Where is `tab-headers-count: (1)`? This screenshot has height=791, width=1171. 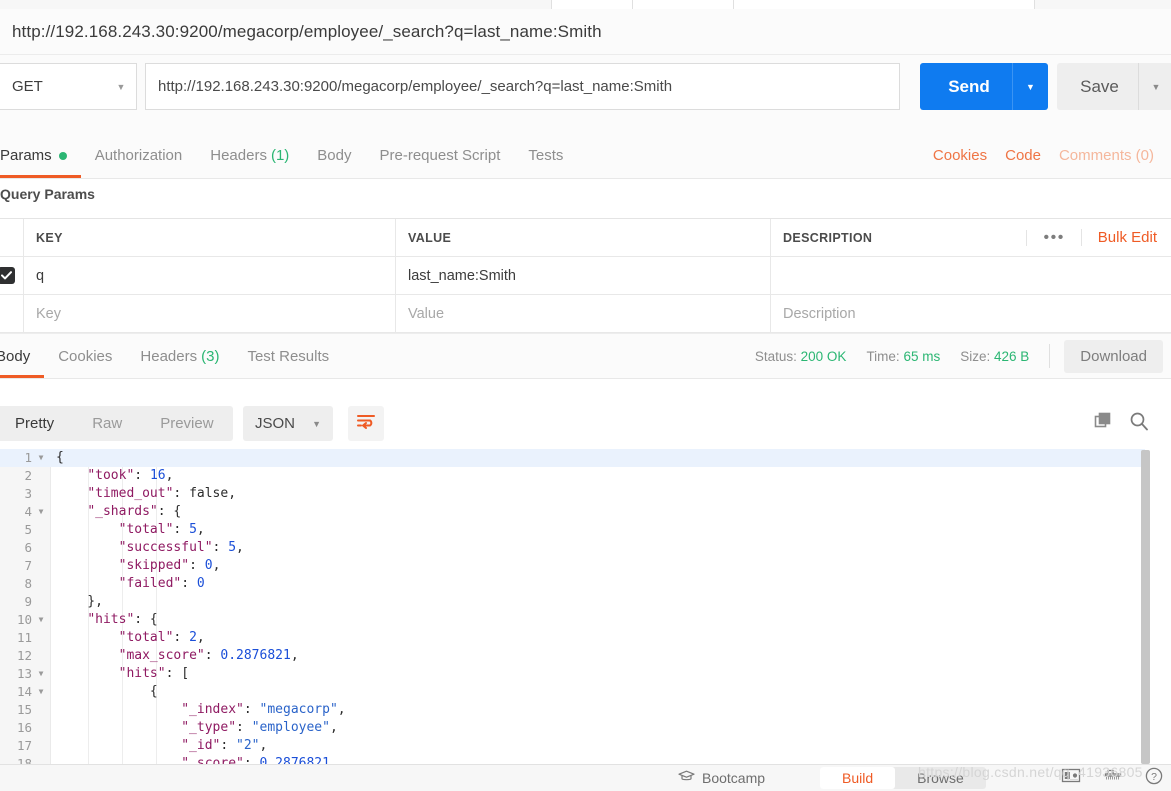 tab-headers-count: (1) is located at coordinates (280, 155).